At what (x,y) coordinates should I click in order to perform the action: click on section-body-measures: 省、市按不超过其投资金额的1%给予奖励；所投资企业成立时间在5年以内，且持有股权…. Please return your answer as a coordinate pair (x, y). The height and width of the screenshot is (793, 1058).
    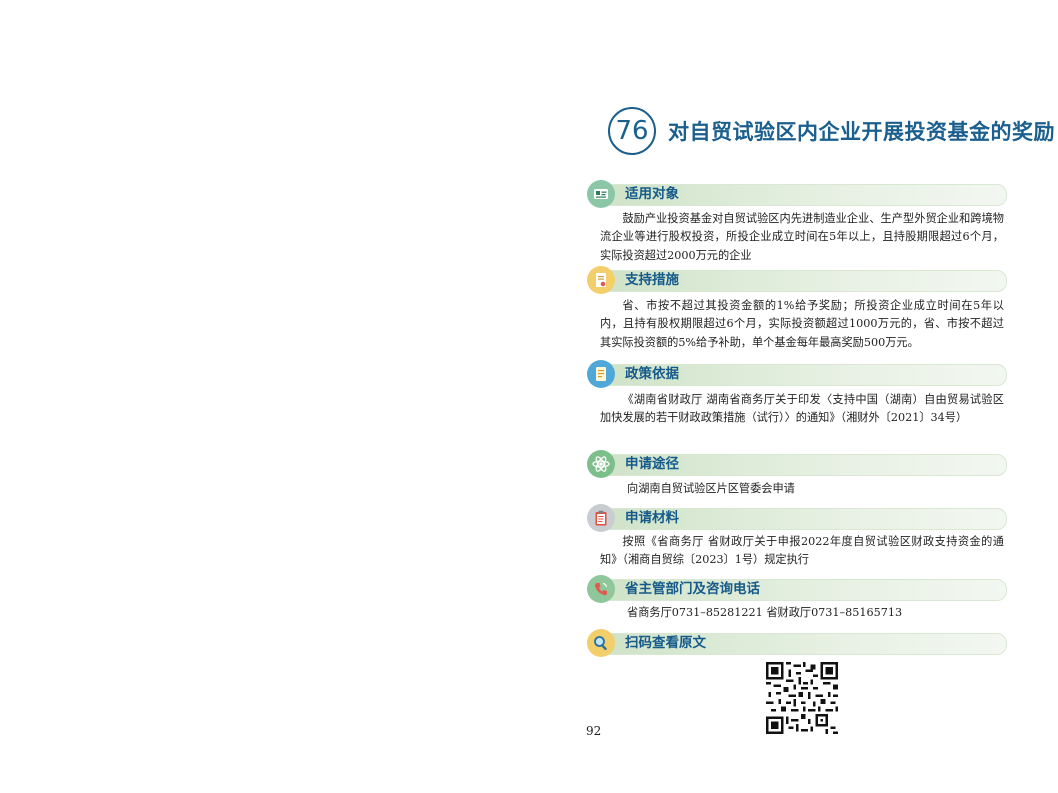
    Looking at the image, I should click on (802, 324).